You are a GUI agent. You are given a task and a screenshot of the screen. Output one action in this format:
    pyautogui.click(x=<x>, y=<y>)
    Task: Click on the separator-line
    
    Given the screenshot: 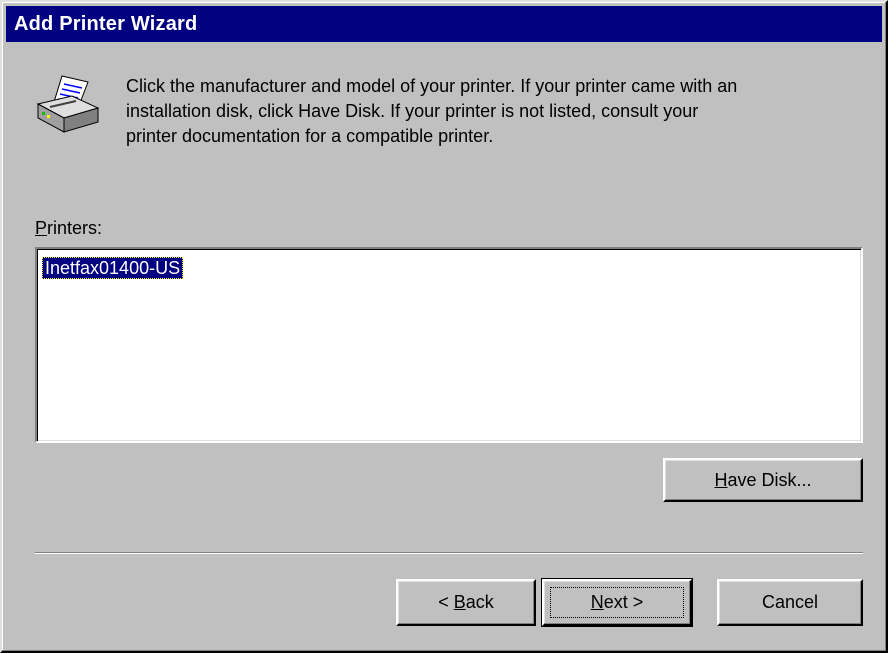 What is the action you would take?
    pyautogui.click(x=449, y=553)
    